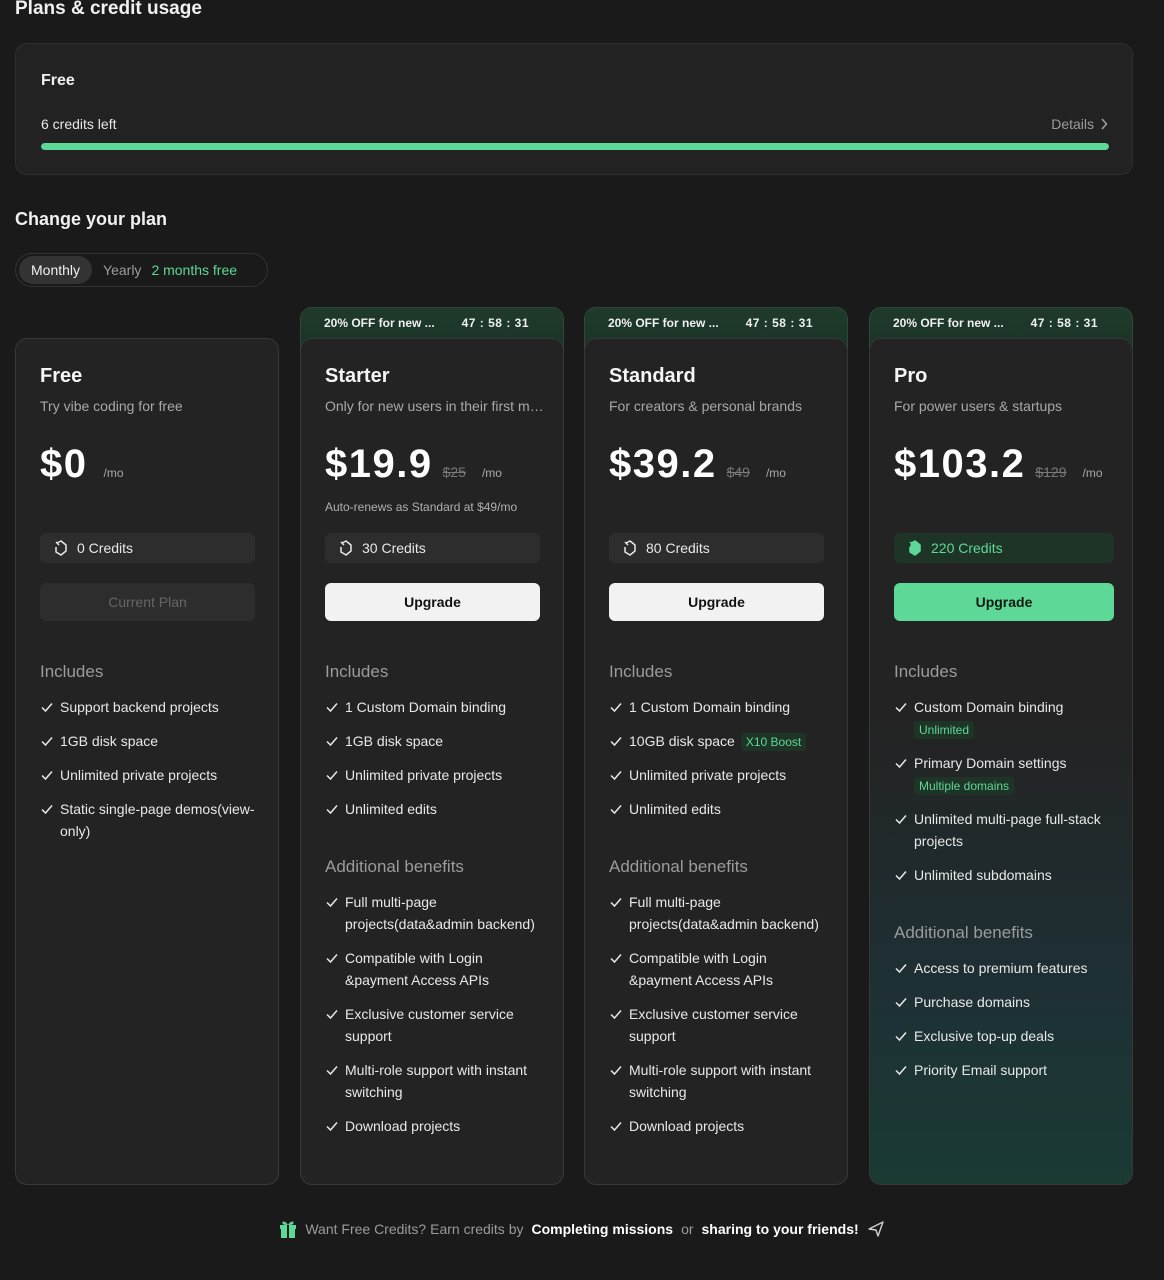 This screenshot has width=1164, height=1280. What do you see at coordinates (105, 548) in the screenshot?
I see `plan-credits-label: 0 Credits` at bounding box center [105, 548].